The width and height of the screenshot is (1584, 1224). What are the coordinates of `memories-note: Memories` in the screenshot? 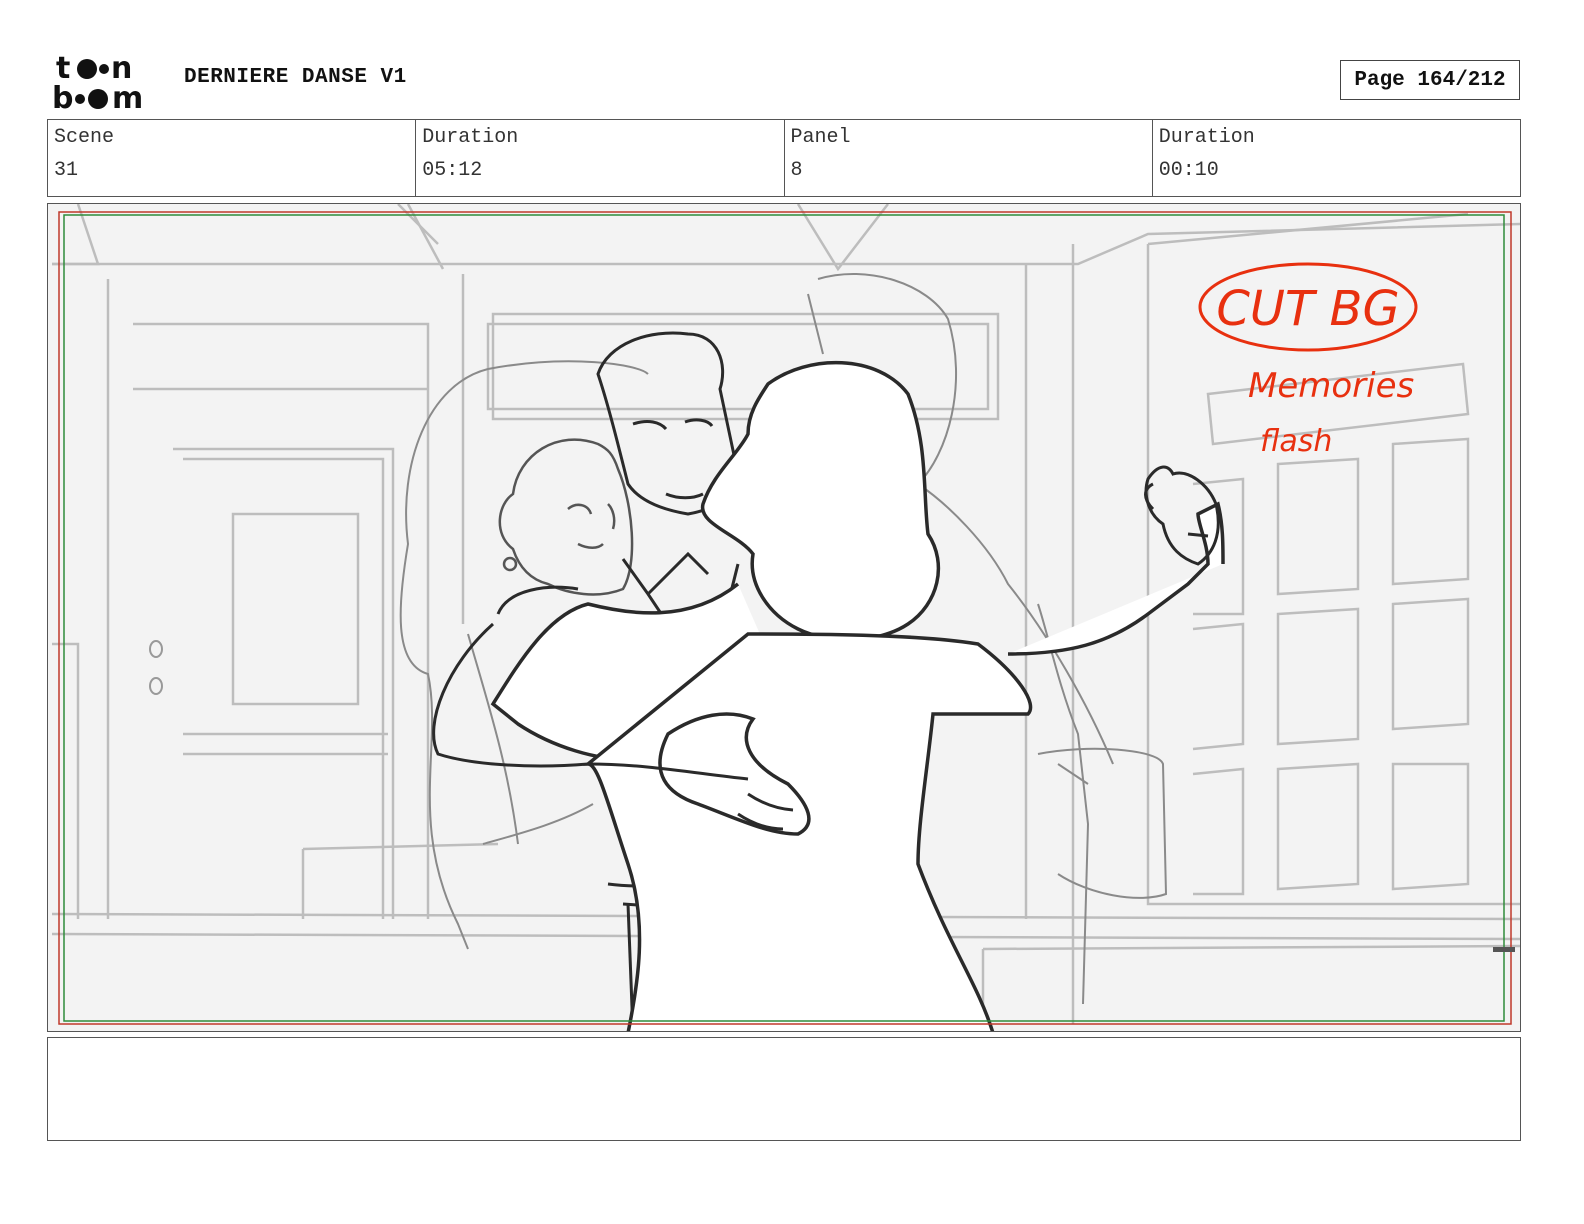 It's located at (1331, 386).